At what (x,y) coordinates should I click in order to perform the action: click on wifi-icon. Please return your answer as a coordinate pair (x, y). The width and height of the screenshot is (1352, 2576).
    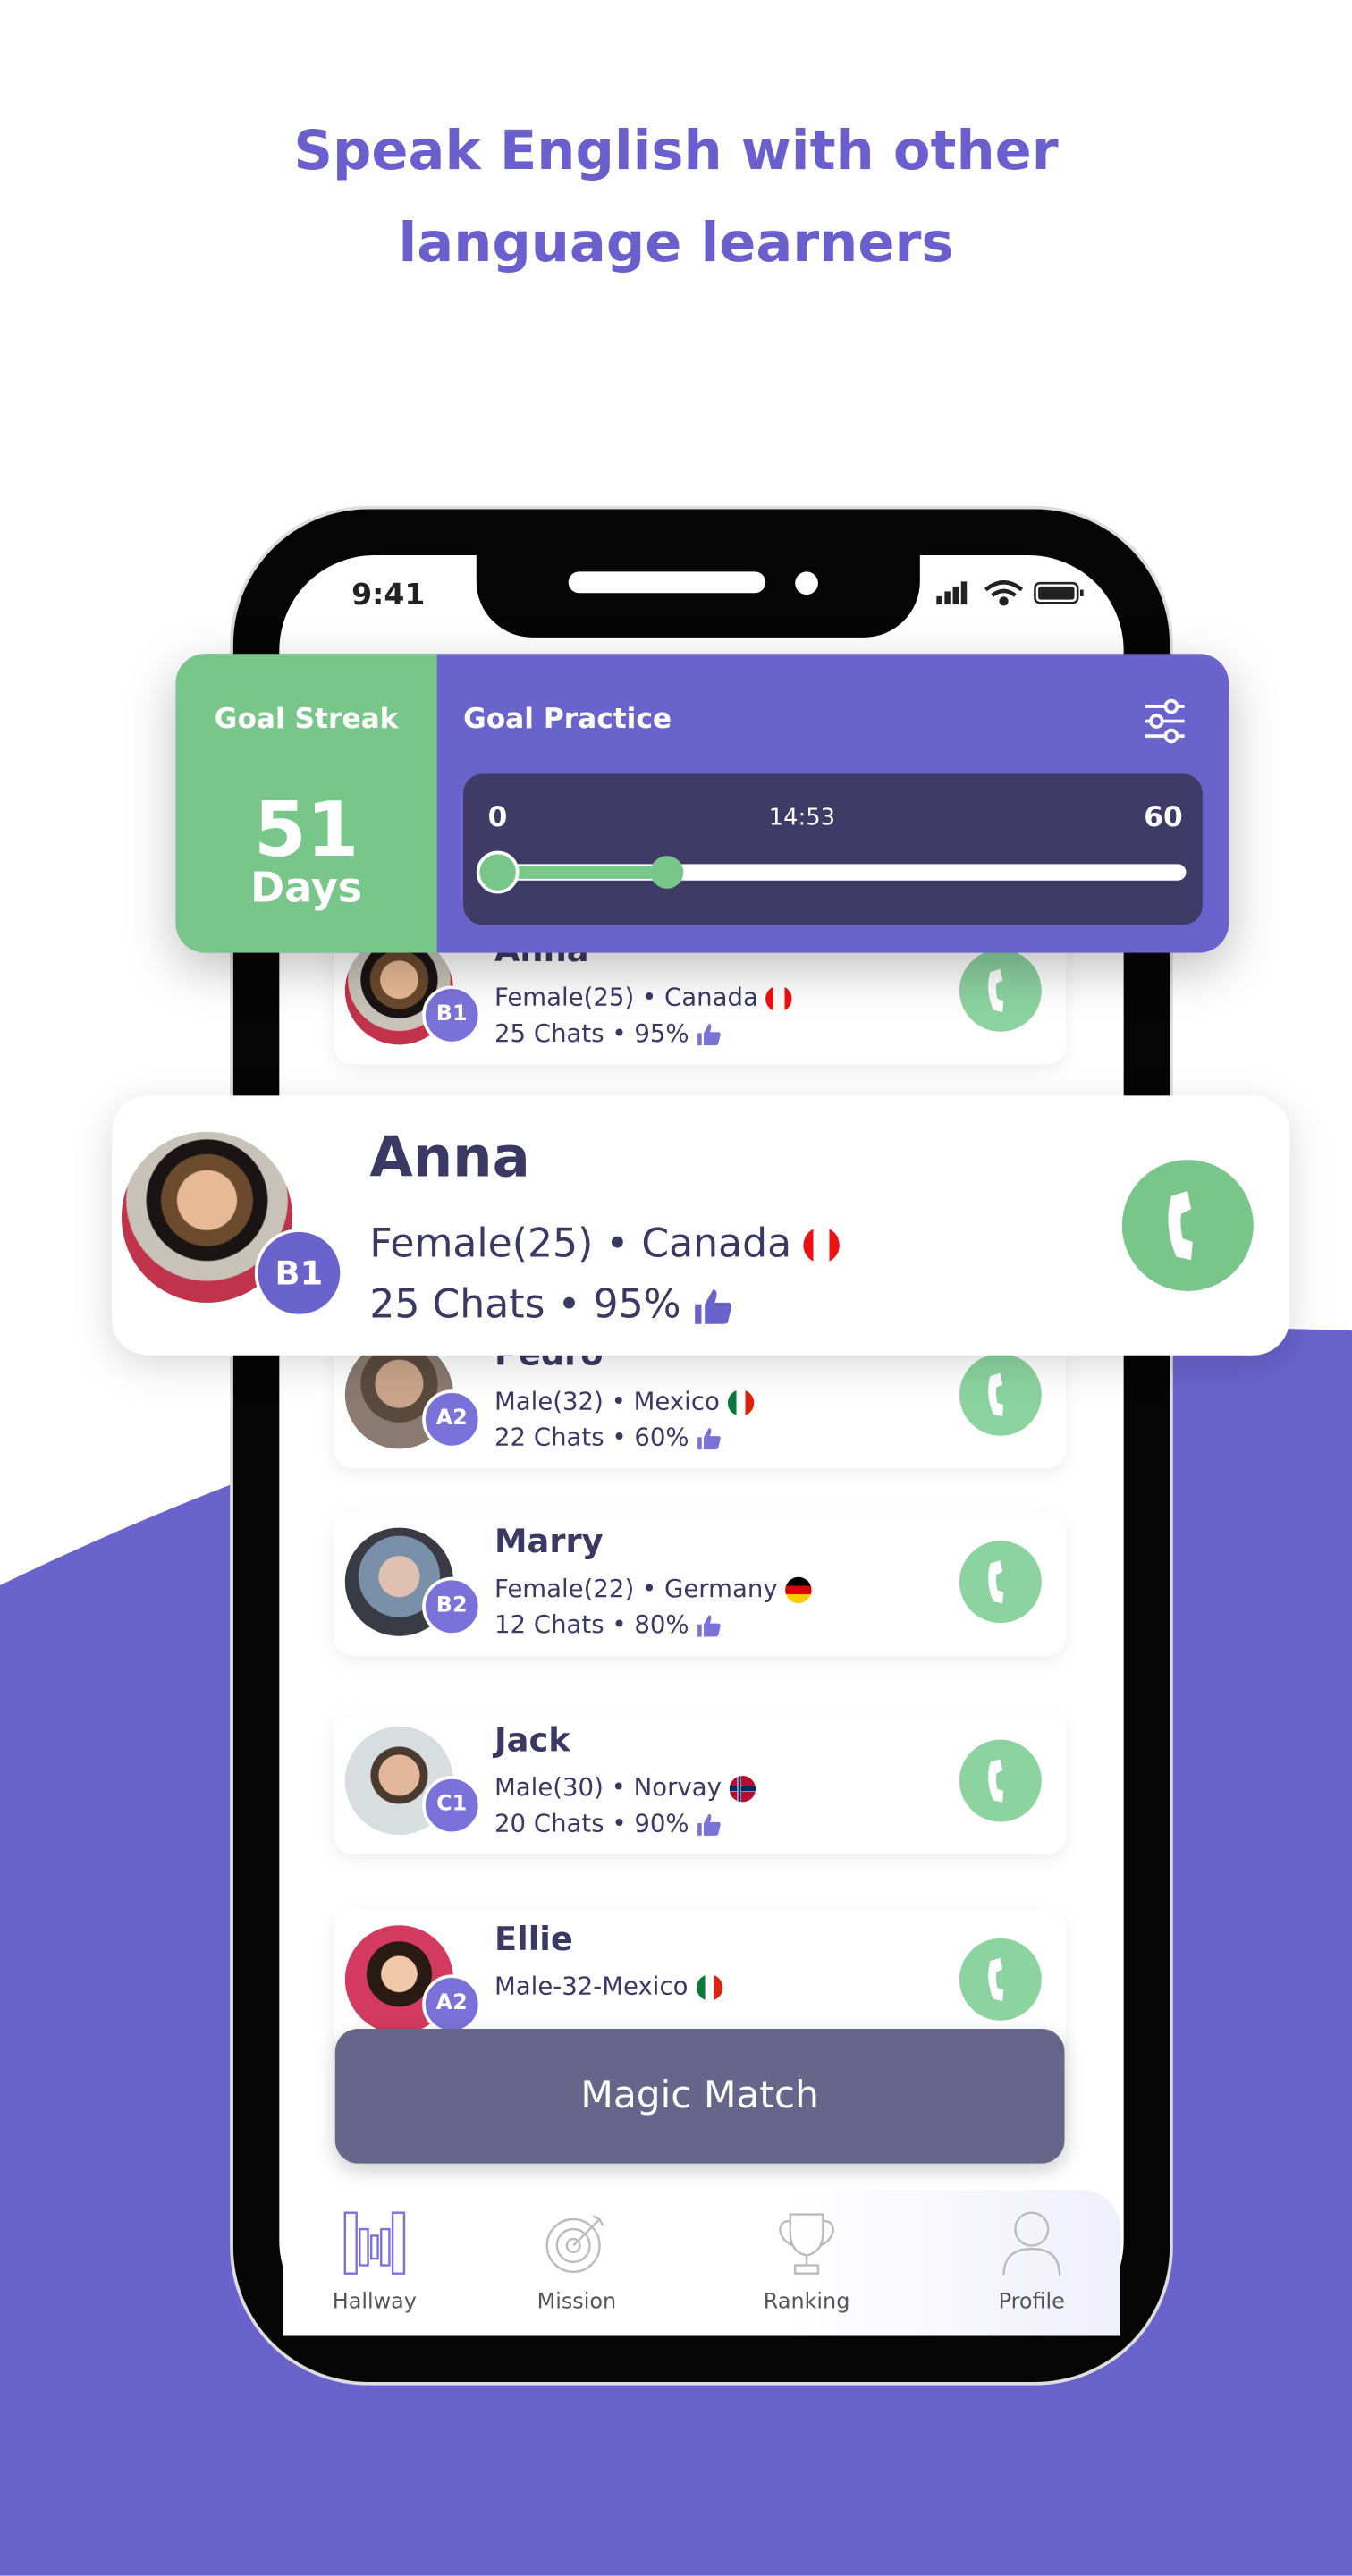
    Looking at the image, I should click on (1004, 593).